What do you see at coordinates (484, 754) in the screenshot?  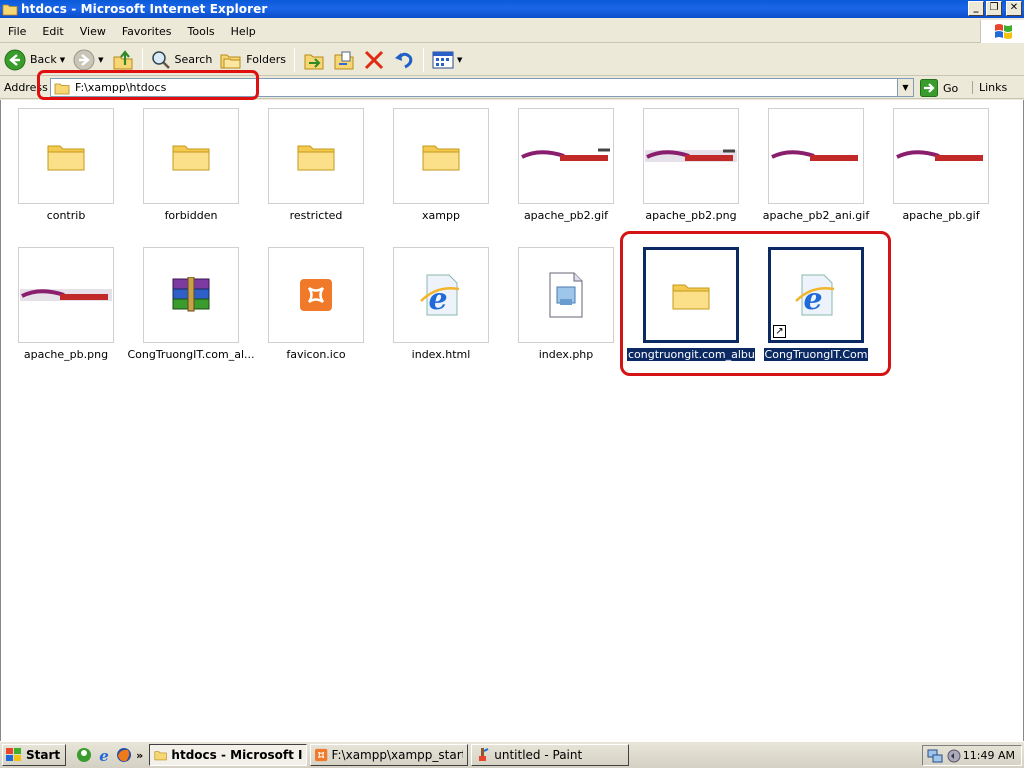 I see `paint-icon` at bounding box center [484, 754].